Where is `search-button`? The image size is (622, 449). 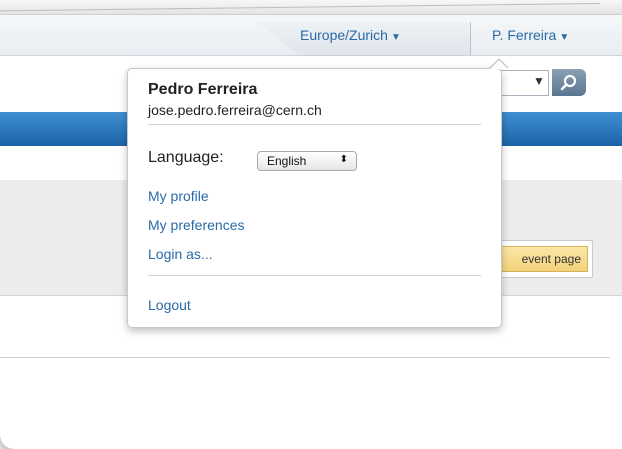 search-button is located at coordinates (569, 82).